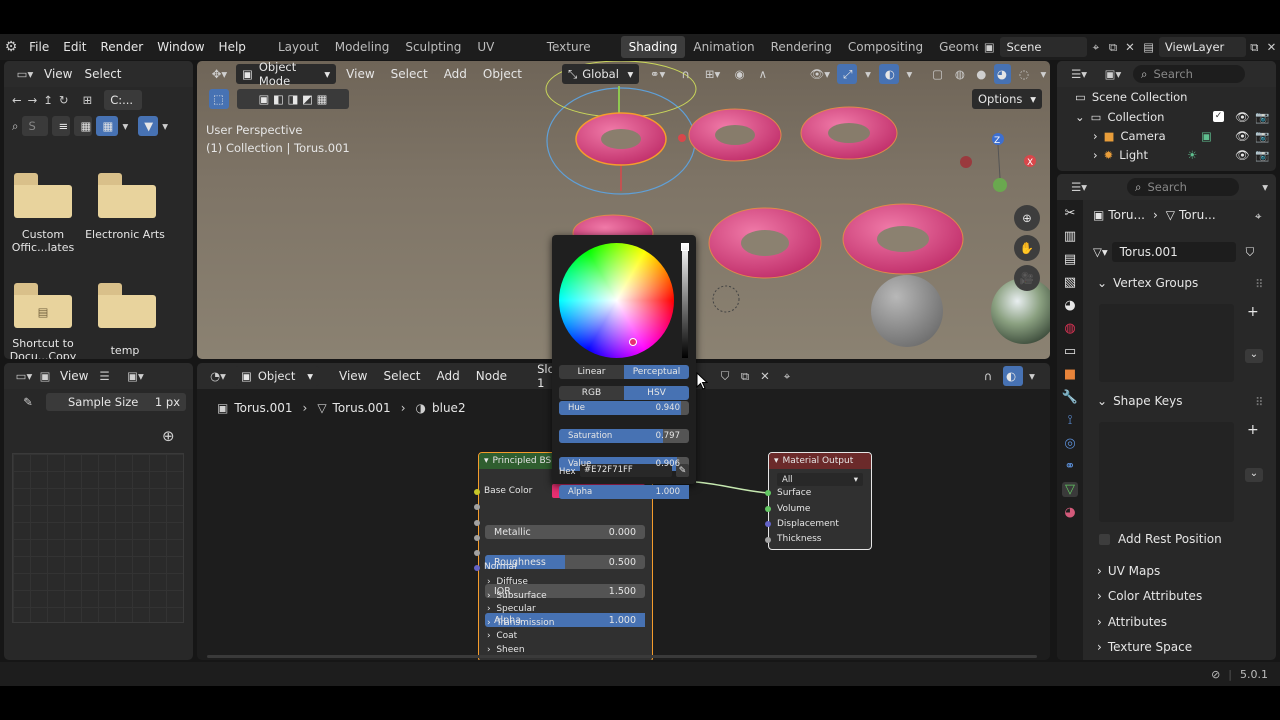  What do you see at coordinates (989, 47) in the screenshot?
I see `scene-icon: ▣` at bounding box center [989, 47].